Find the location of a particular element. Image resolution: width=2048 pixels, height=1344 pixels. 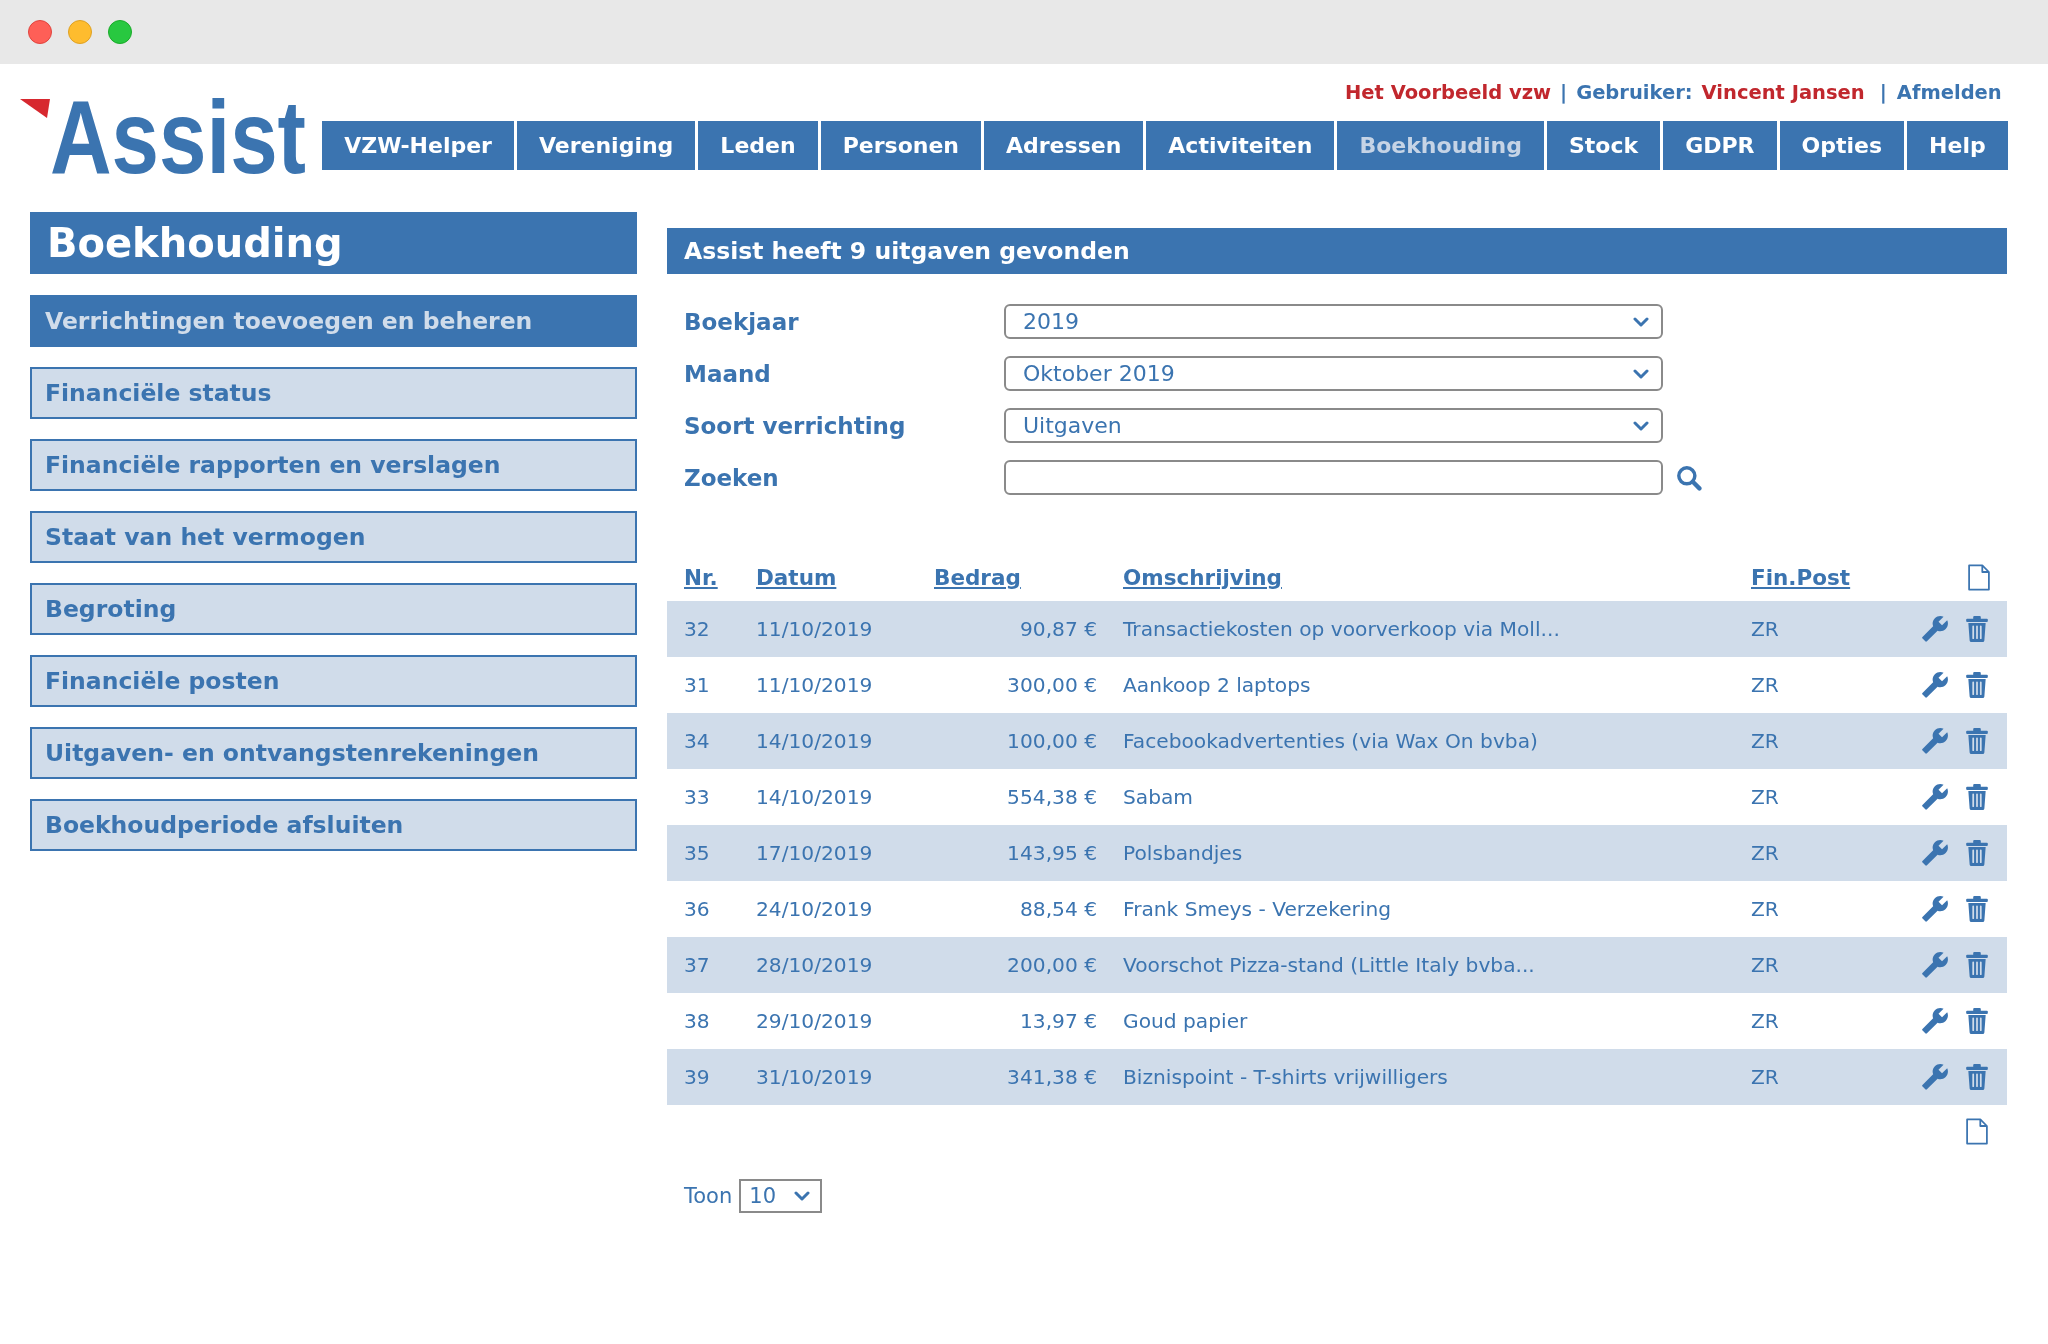

nav-tab: GDPR is located at coordinates (1720, 145).